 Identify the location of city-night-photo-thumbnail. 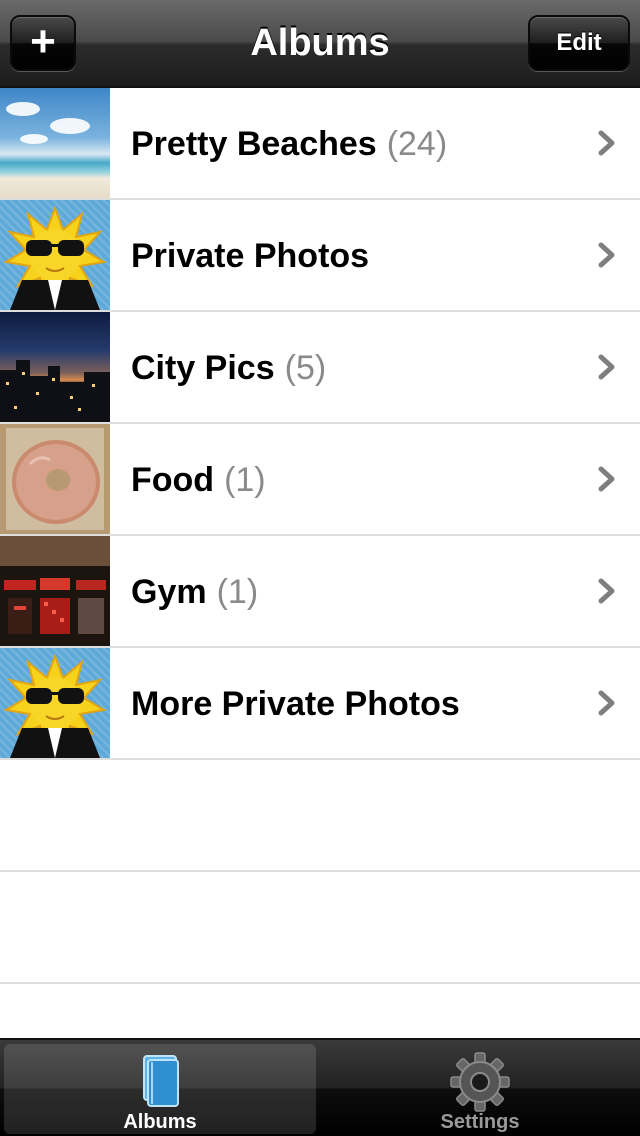
(55, 367).